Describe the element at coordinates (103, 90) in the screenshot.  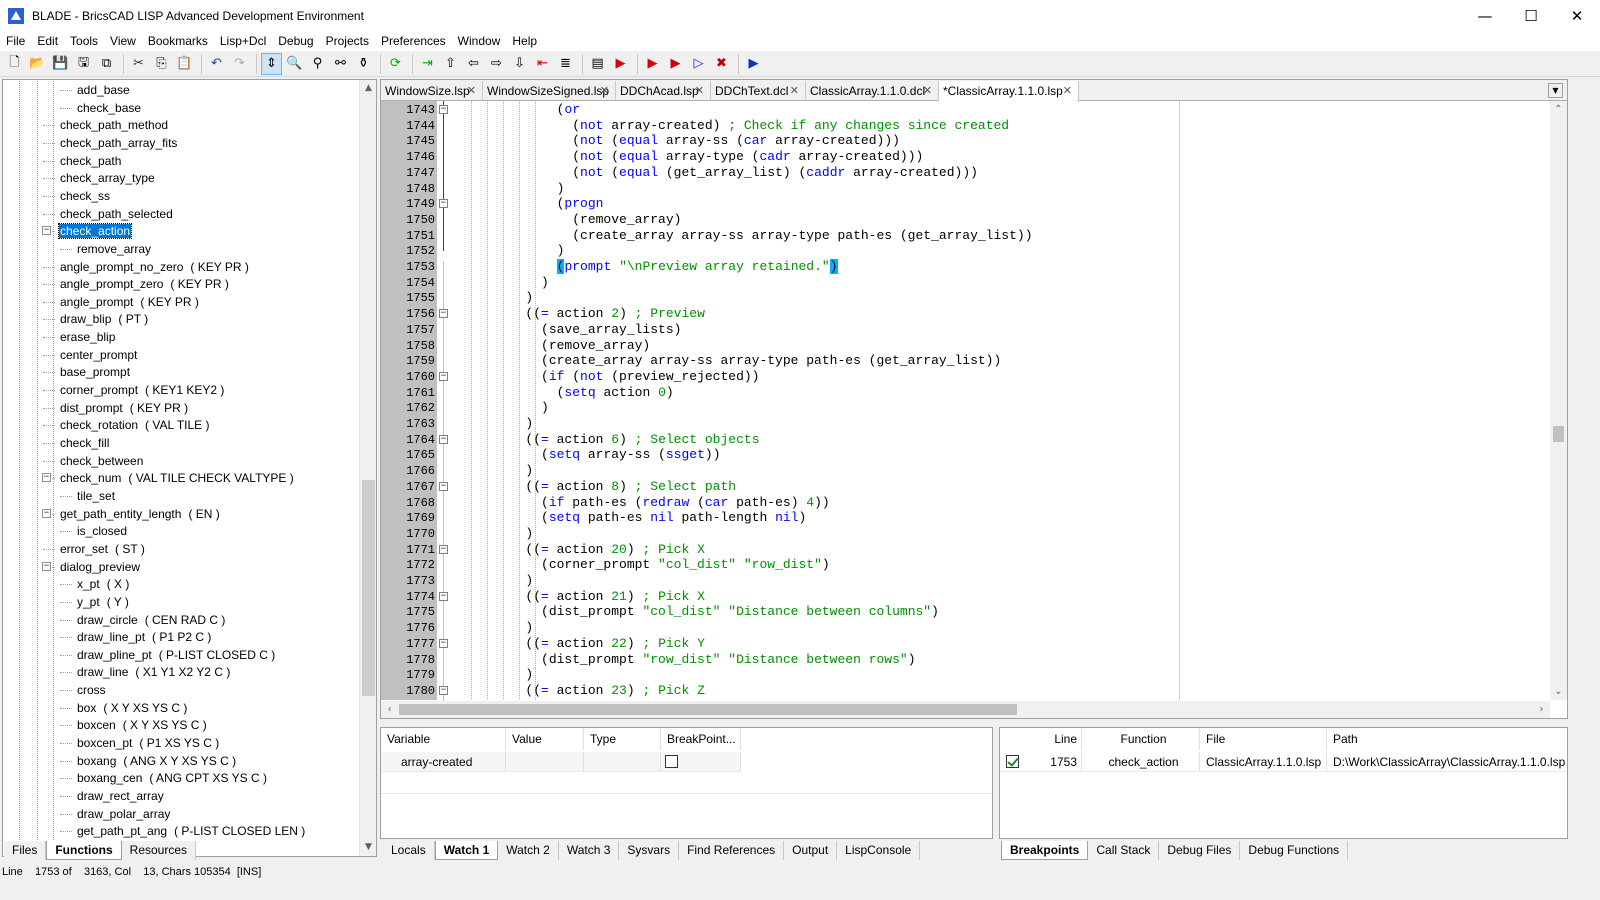
I see `tree-item: add_base` at that location.